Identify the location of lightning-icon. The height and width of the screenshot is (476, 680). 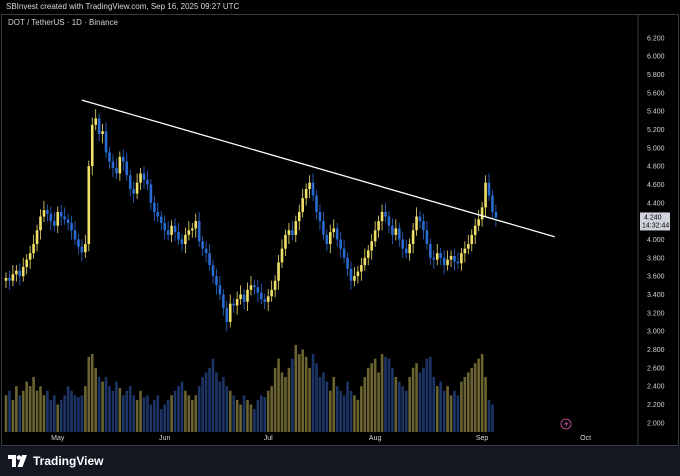
(566, 424).